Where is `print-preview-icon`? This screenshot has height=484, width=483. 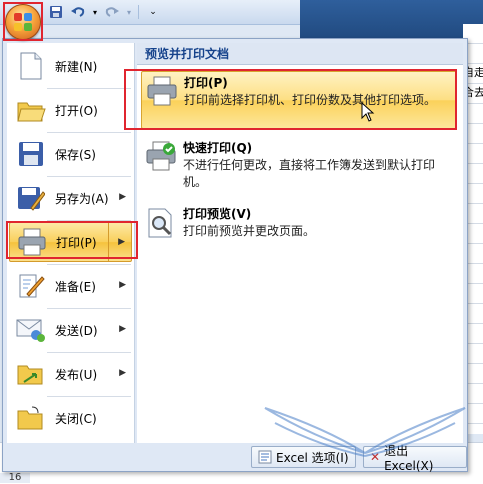 print-preview-icon is located at coordinates (161, 223).